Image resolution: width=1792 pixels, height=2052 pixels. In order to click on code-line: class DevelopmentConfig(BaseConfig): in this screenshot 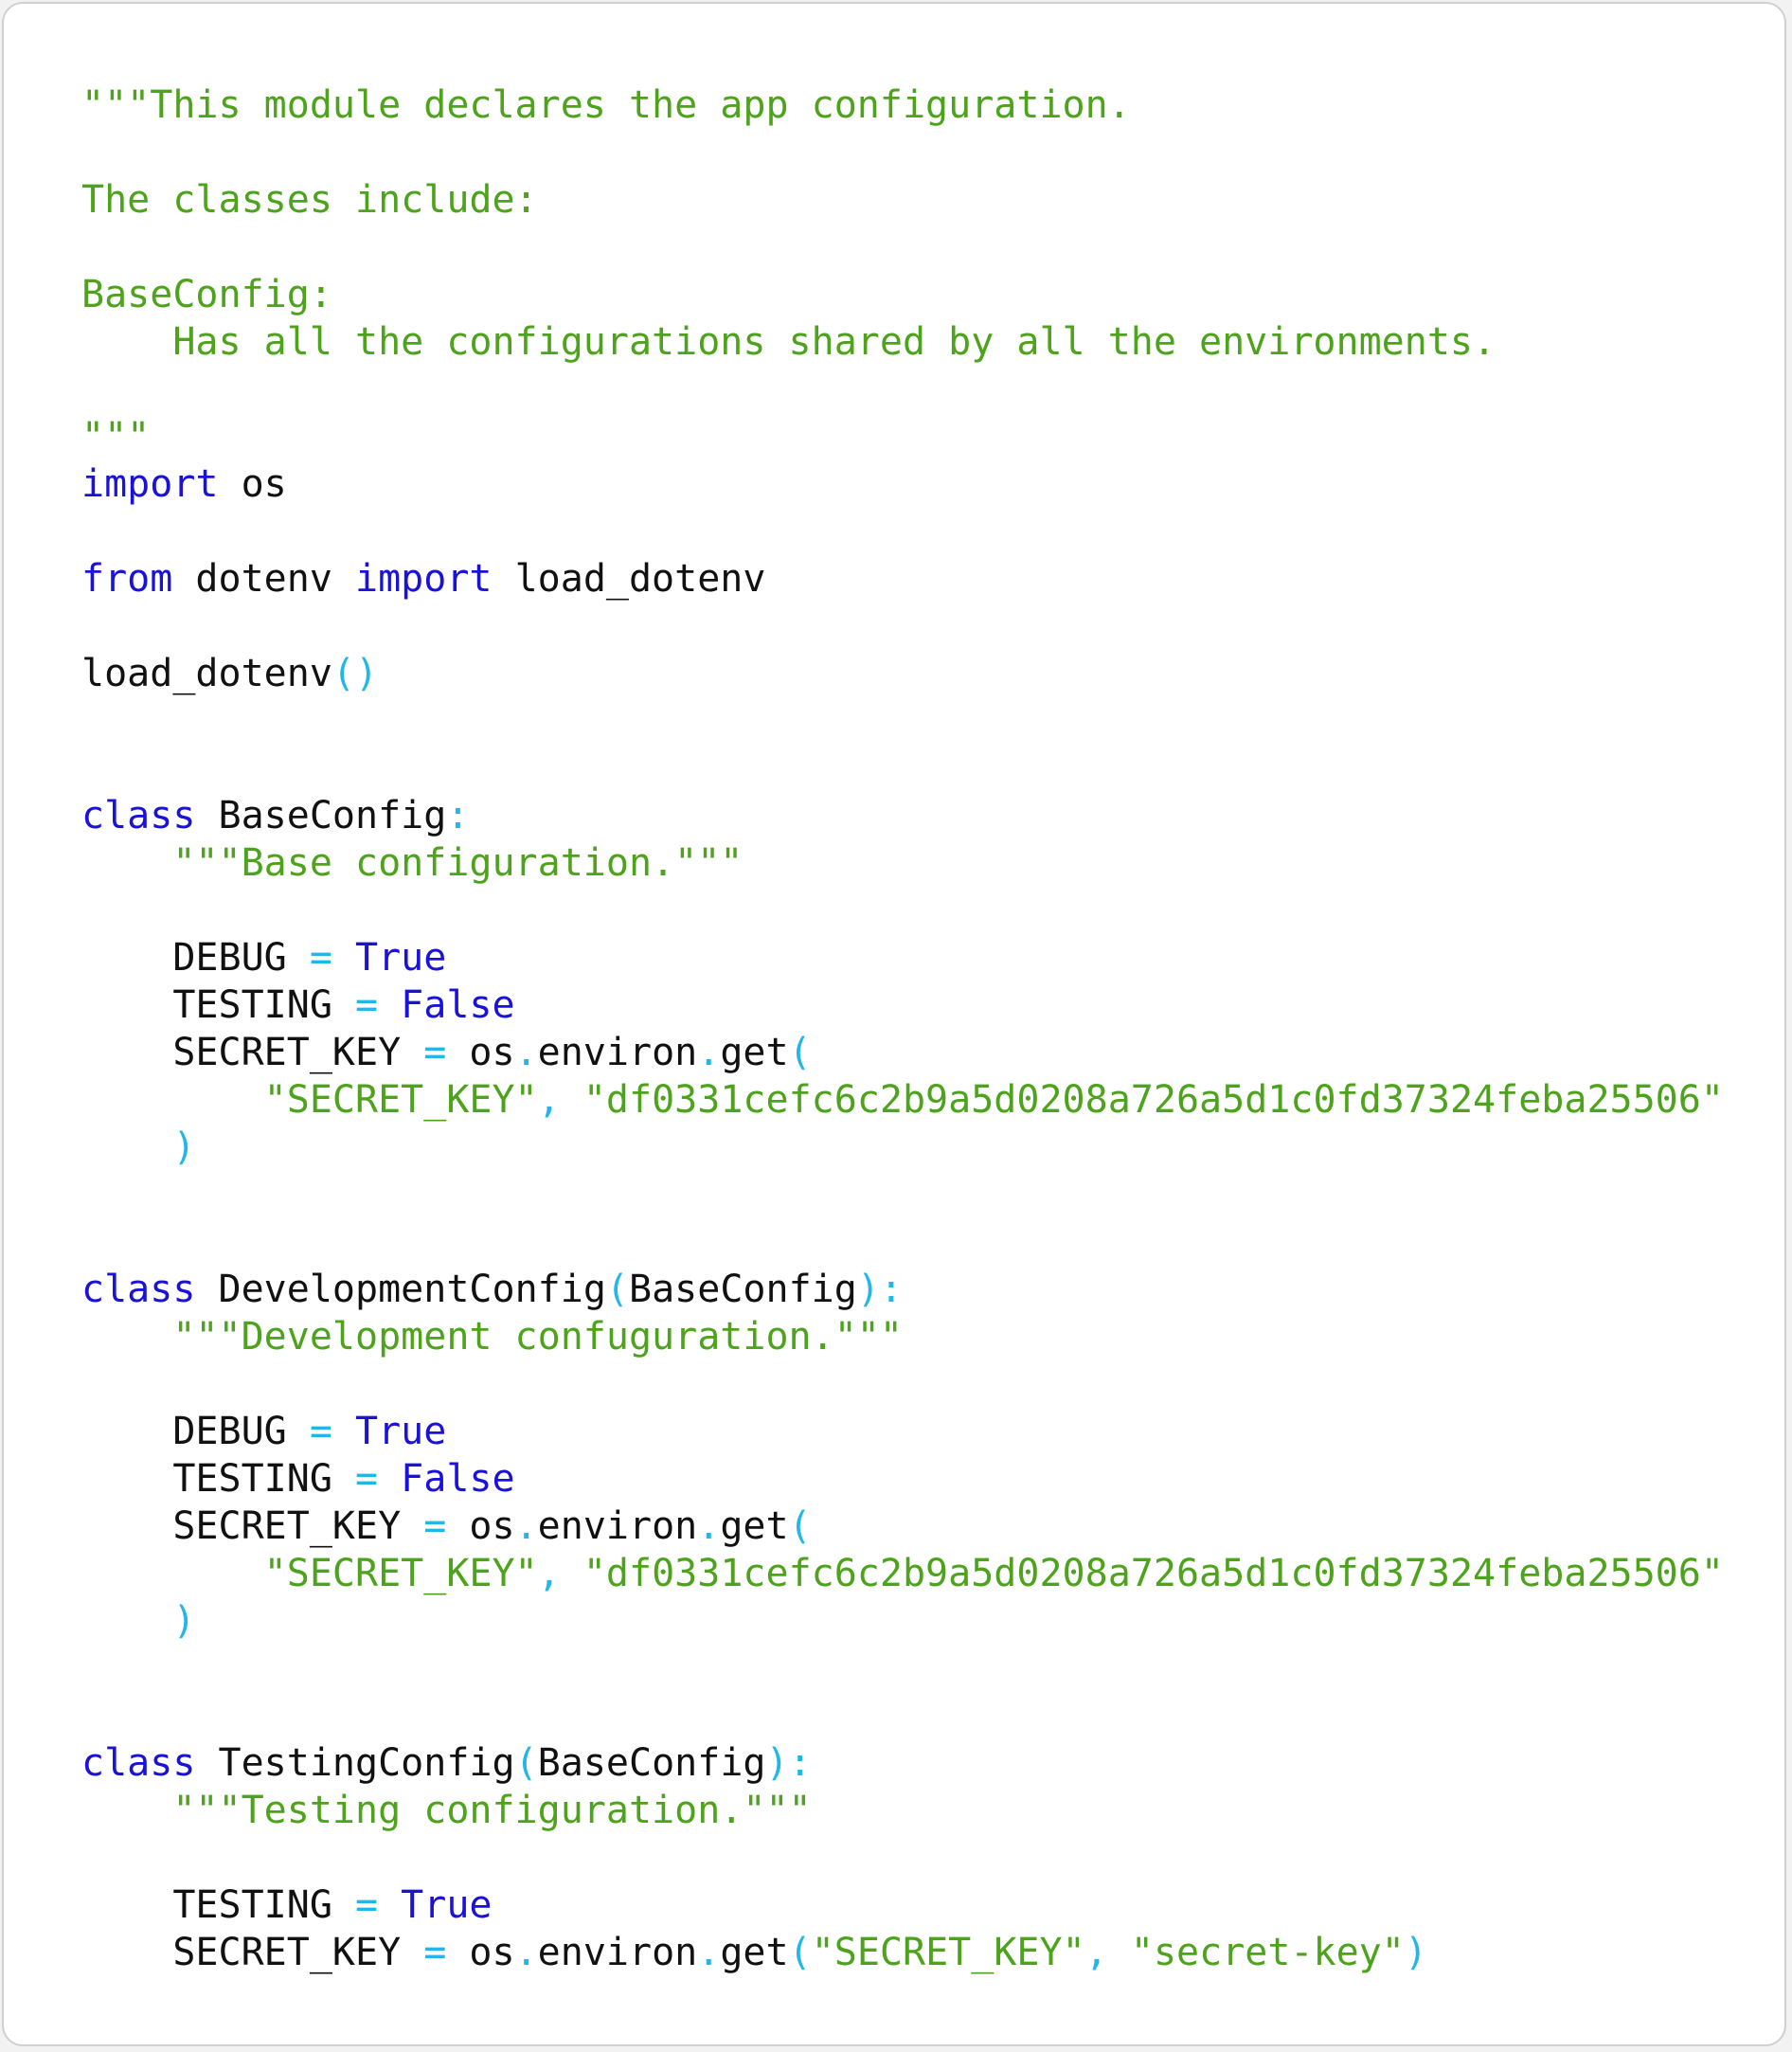, I will do `click(902, 1289)`.